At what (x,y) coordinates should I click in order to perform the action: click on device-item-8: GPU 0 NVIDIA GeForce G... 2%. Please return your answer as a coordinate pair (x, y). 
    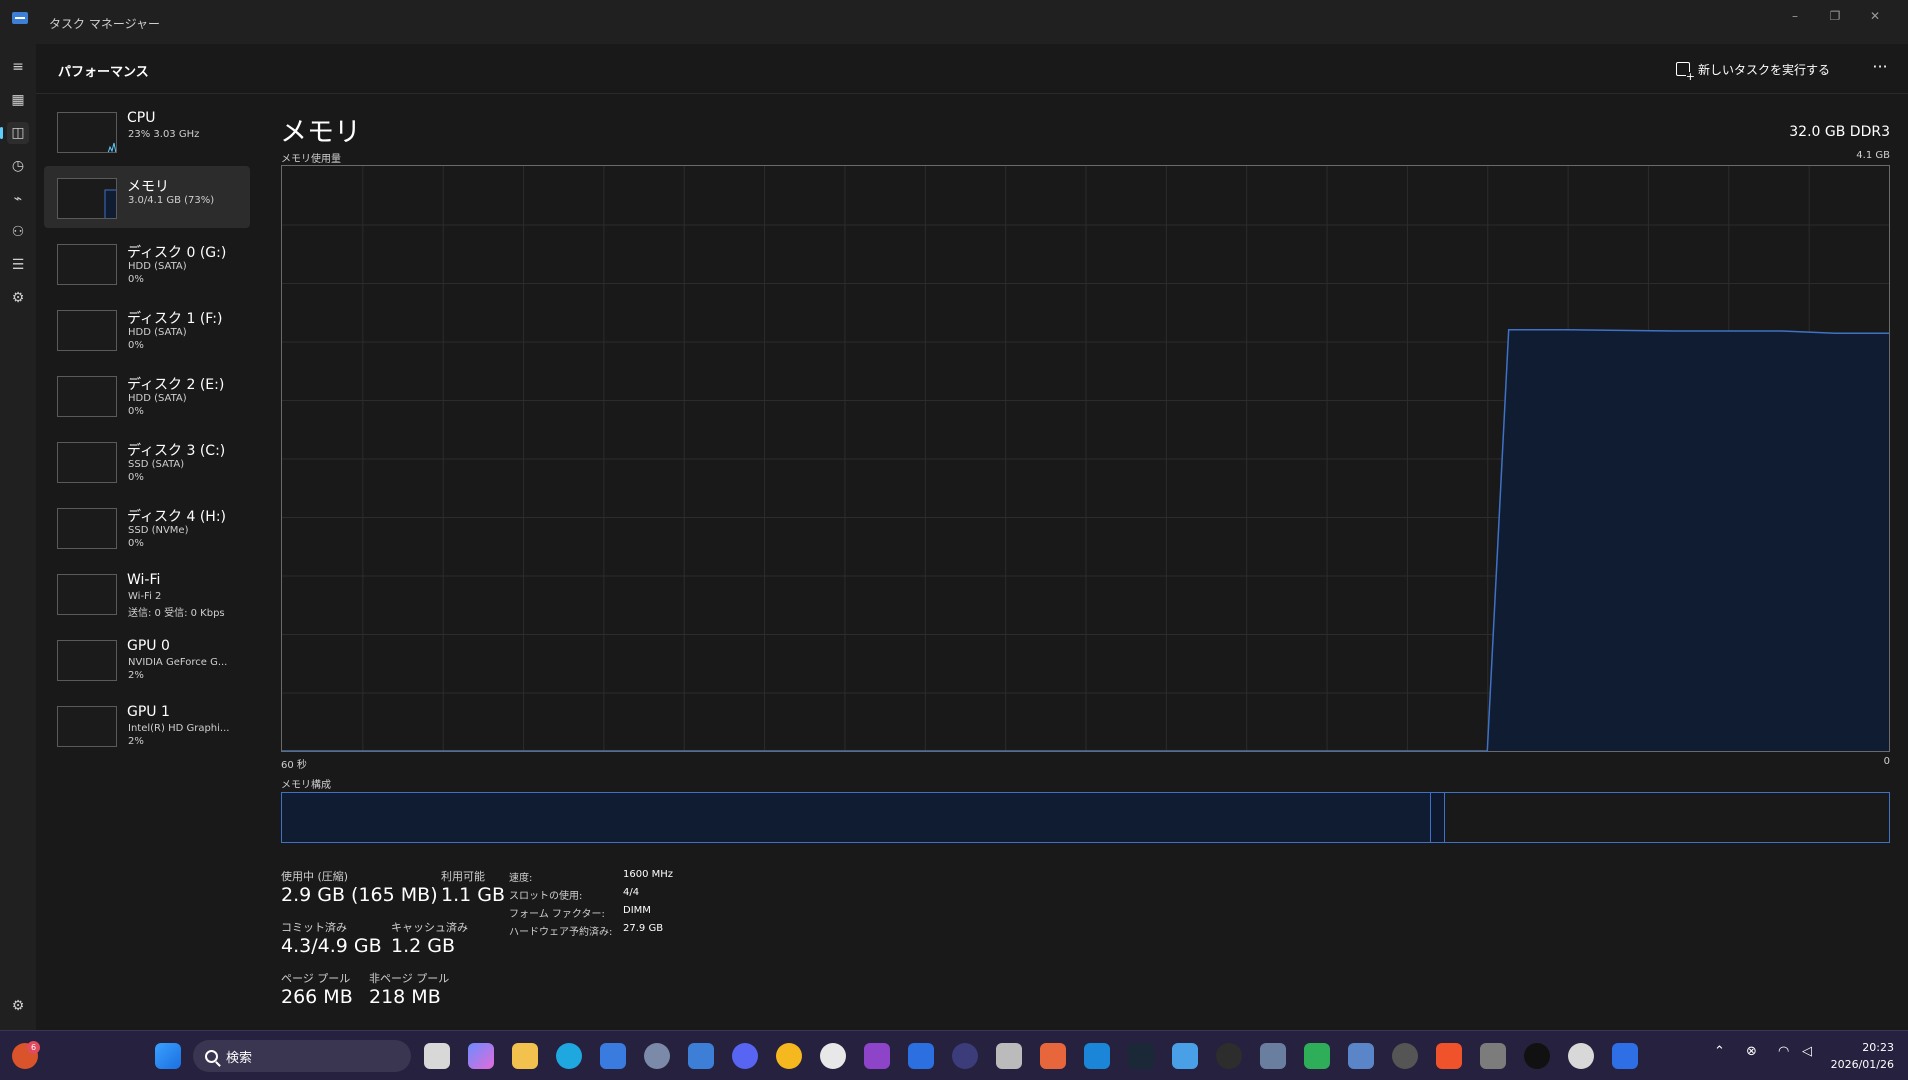
    Looking at the image, I should click on (147, 659).